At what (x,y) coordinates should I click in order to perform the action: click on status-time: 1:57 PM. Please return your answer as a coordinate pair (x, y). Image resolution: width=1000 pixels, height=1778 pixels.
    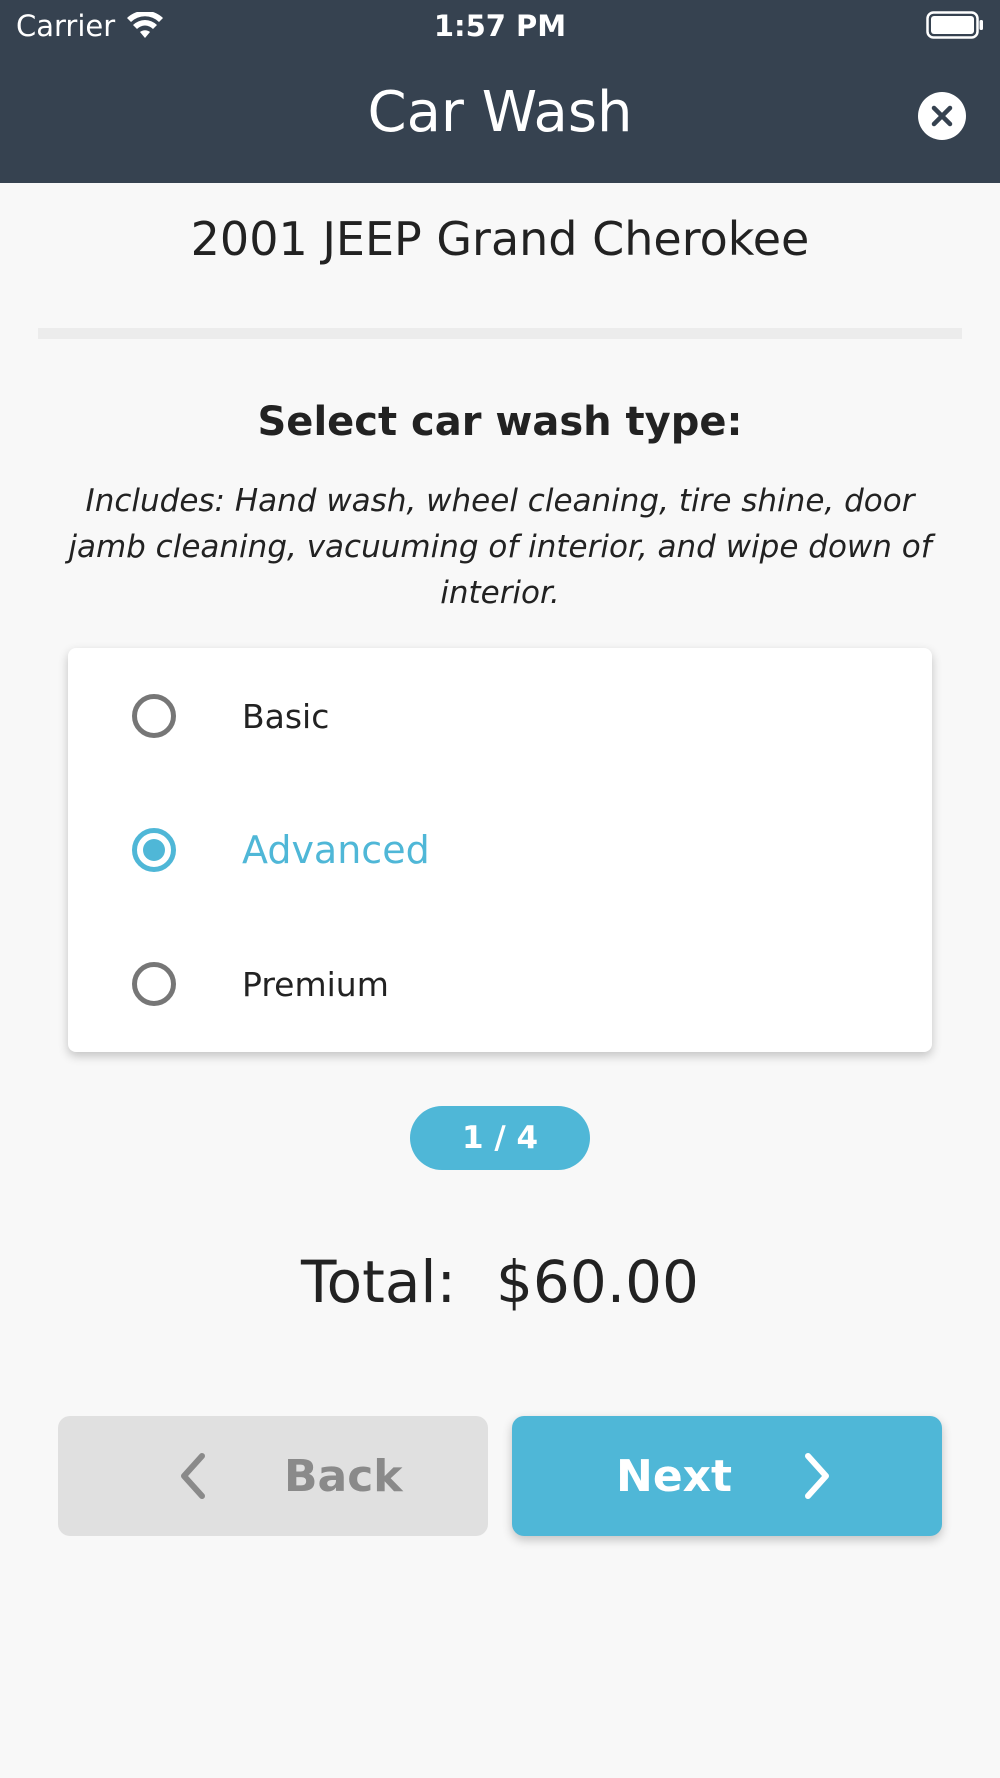
    Looking at the image, I should click on (500, 26).